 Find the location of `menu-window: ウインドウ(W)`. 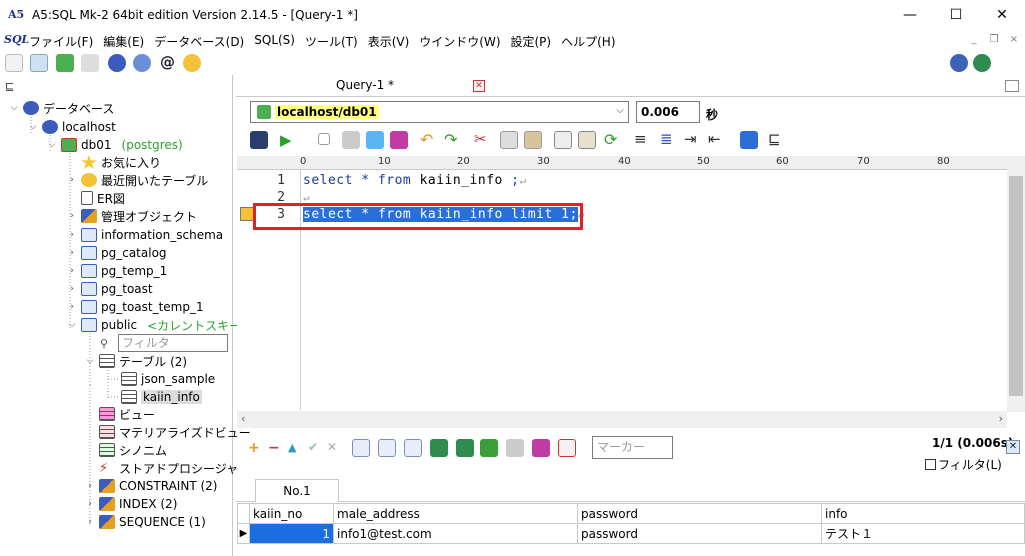

menu-window: ウインドウ(W) is located at coordinates (461, 41).